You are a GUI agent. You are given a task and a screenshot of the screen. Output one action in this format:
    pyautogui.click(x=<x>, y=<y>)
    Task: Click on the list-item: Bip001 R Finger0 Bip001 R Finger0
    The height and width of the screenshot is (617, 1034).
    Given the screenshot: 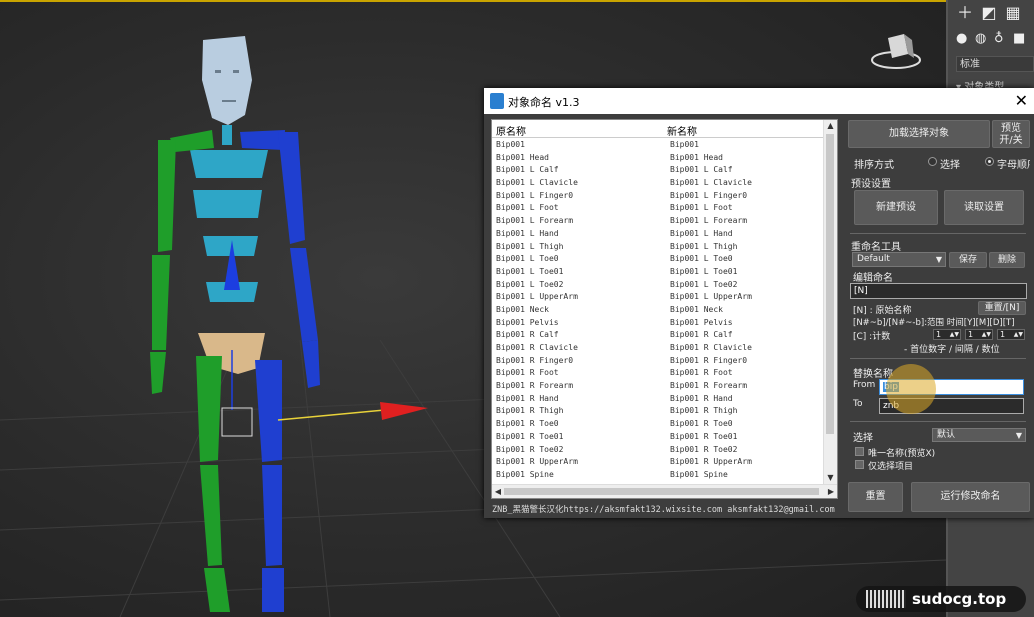 What is the action you would take?
    pyautogui.click(x=658, y=361)
    